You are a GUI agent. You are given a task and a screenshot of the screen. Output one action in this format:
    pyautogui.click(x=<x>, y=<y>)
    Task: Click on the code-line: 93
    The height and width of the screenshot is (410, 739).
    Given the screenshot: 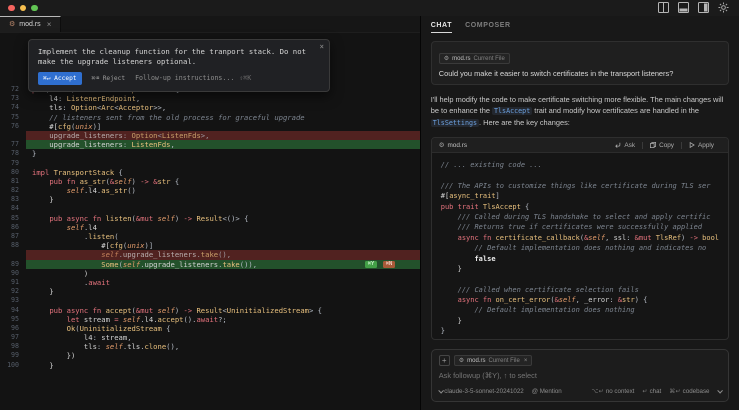 What is the action you would take?
    pyautogui.click(x=210, y=300)
    